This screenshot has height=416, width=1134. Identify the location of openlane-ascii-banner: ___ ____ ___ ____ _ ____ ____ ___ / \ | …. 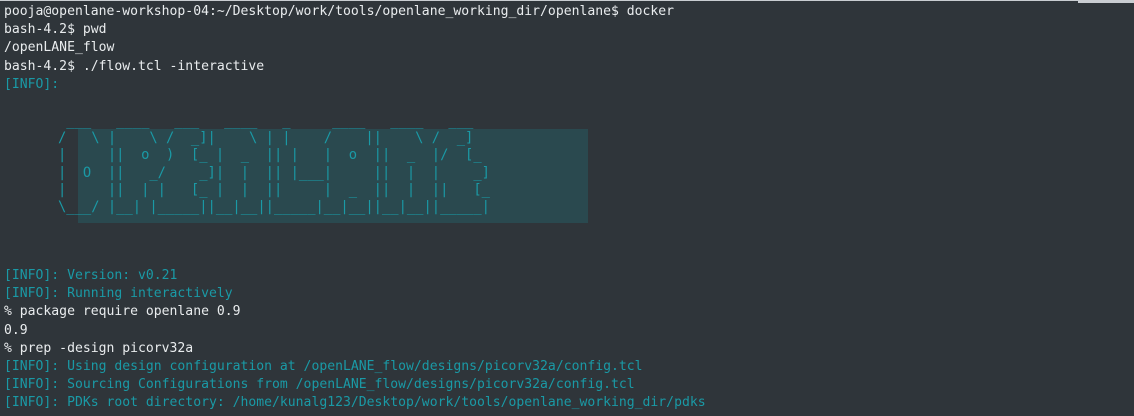
(274, 164).